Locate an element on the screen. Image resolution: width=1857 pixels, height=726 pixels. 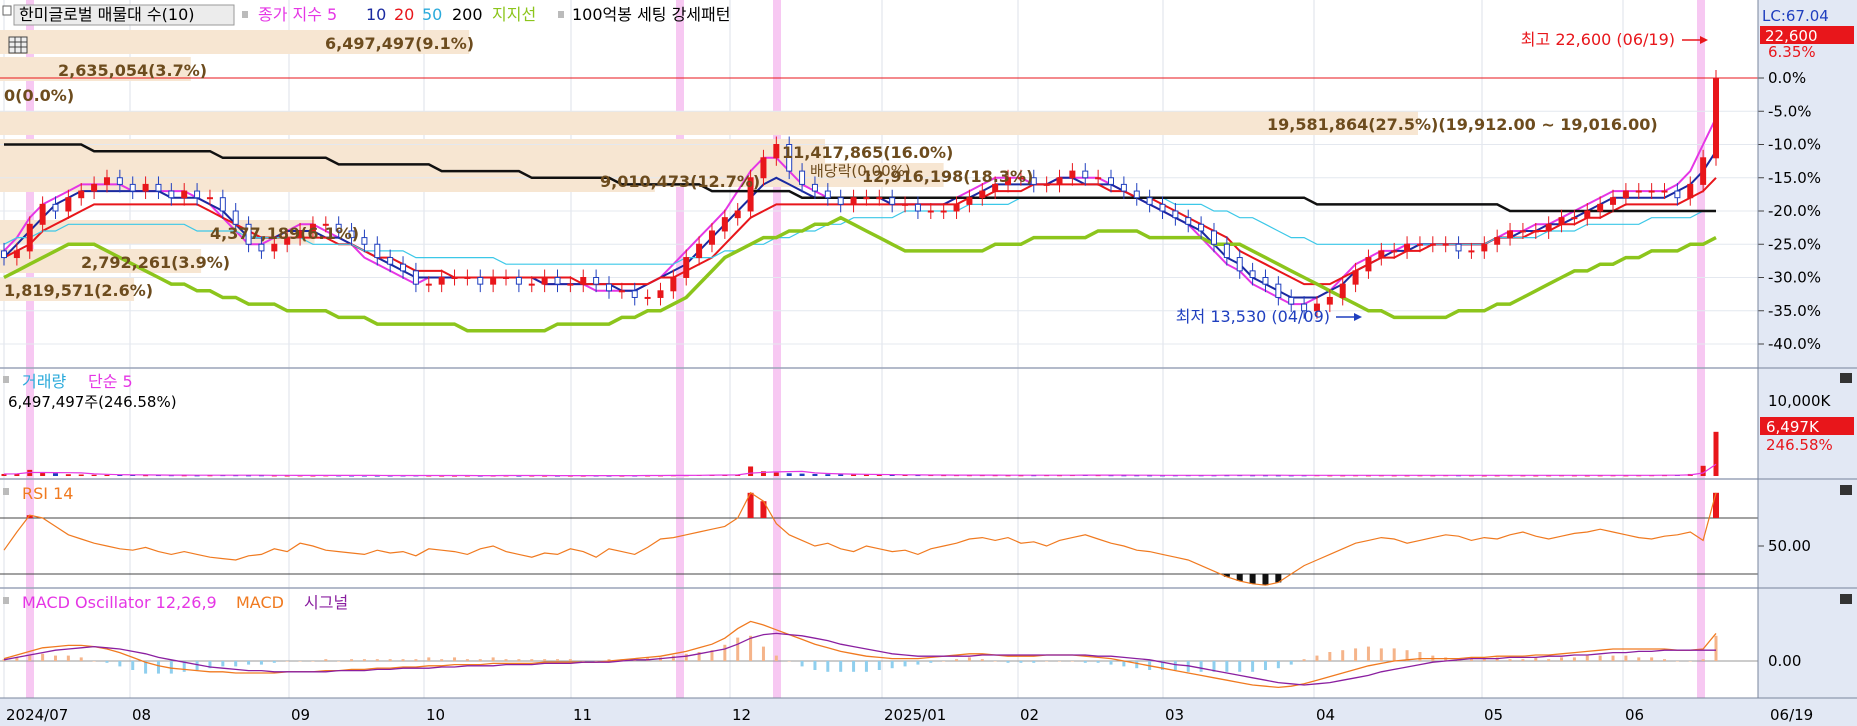
legend-ma20: 20 is located at coordinates (404, 14).